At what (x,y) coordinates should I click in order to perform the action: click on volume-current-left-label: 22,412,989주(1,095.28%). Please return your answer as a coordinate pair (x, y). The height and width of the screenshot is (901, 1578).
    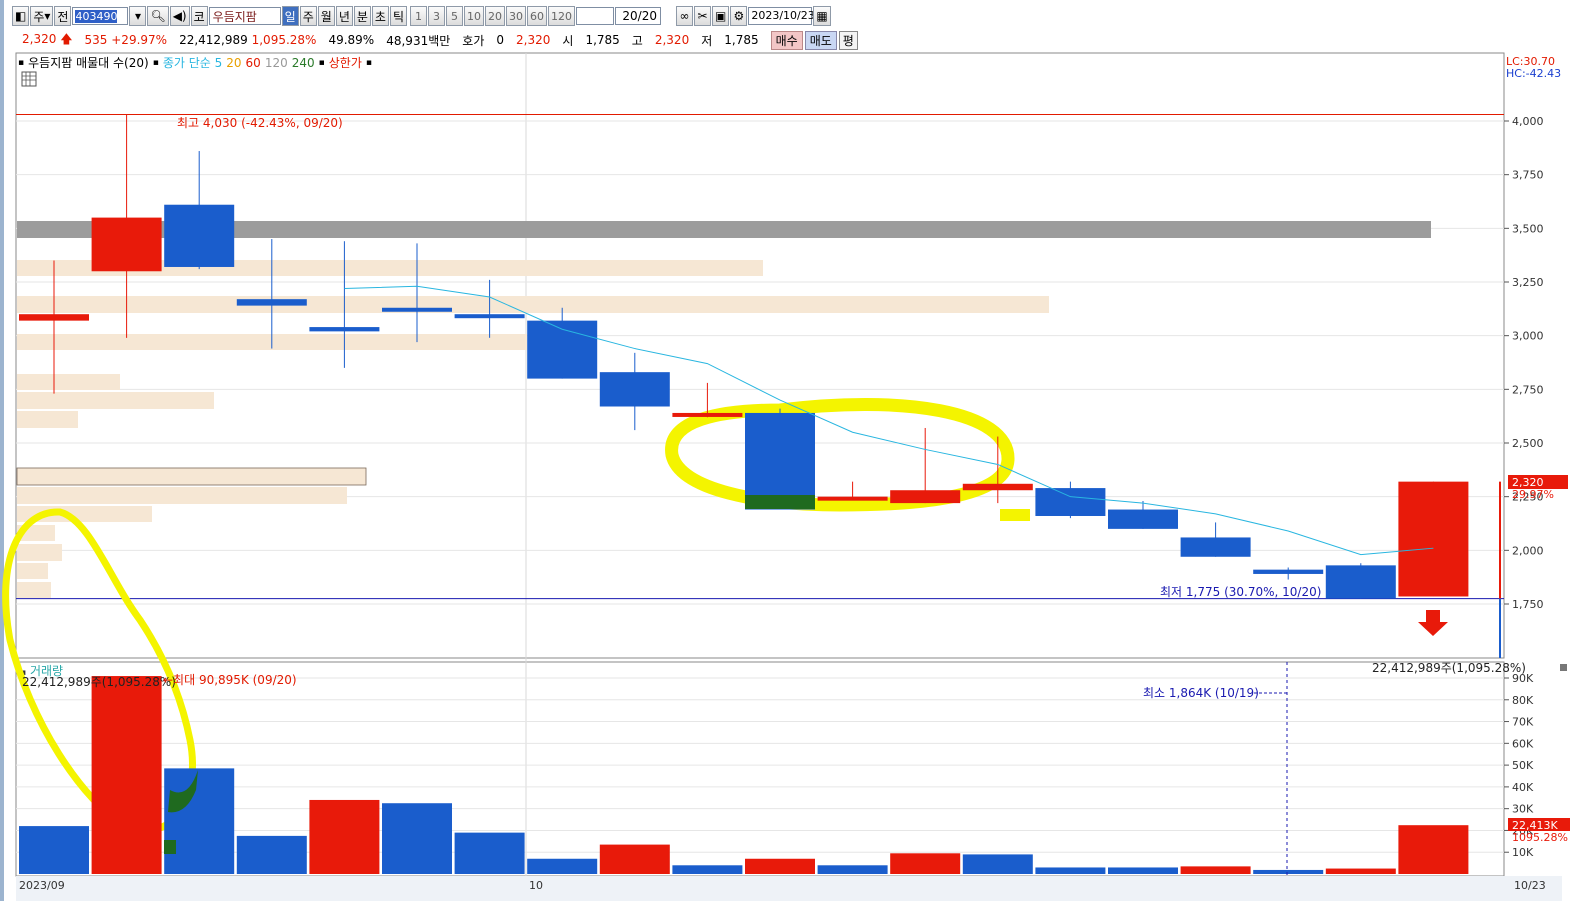
    Looking at the image, I should click on (99, 682).